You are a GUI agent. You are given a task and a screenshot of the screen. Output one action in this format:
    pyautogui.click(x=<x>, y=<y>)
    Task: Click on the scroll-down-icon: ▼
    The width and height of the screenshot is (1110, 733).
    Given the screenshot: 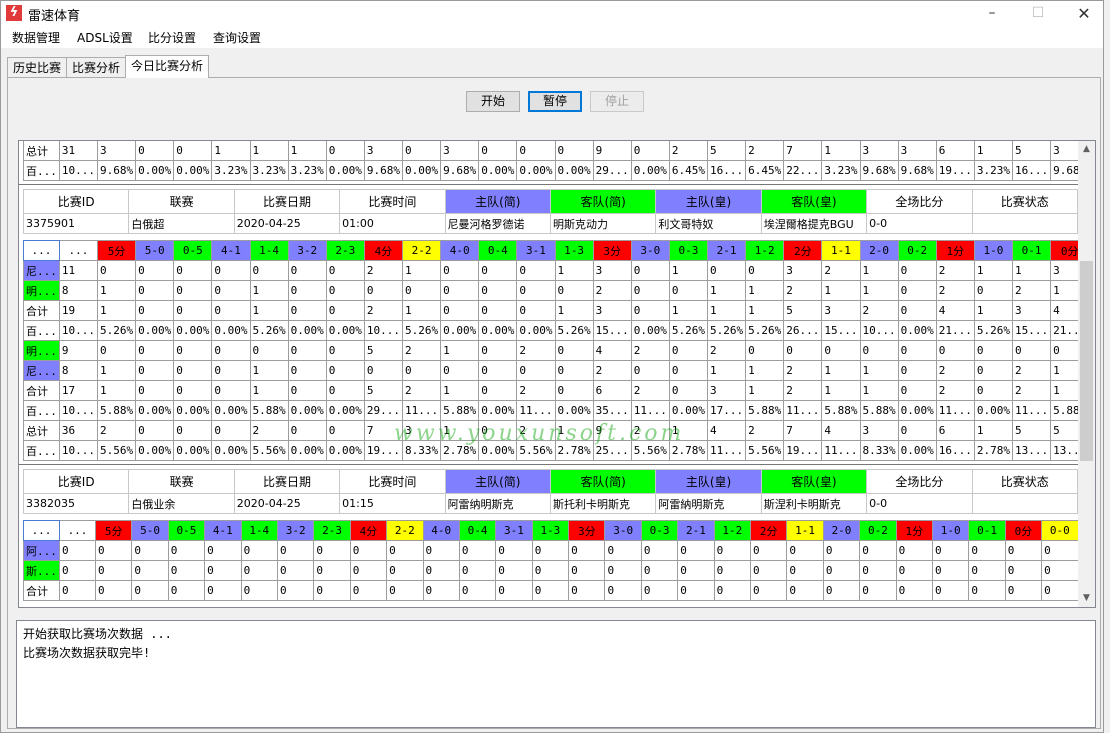 What is the action you would take?
    pyautogui.click(x=1086, y=598)
    